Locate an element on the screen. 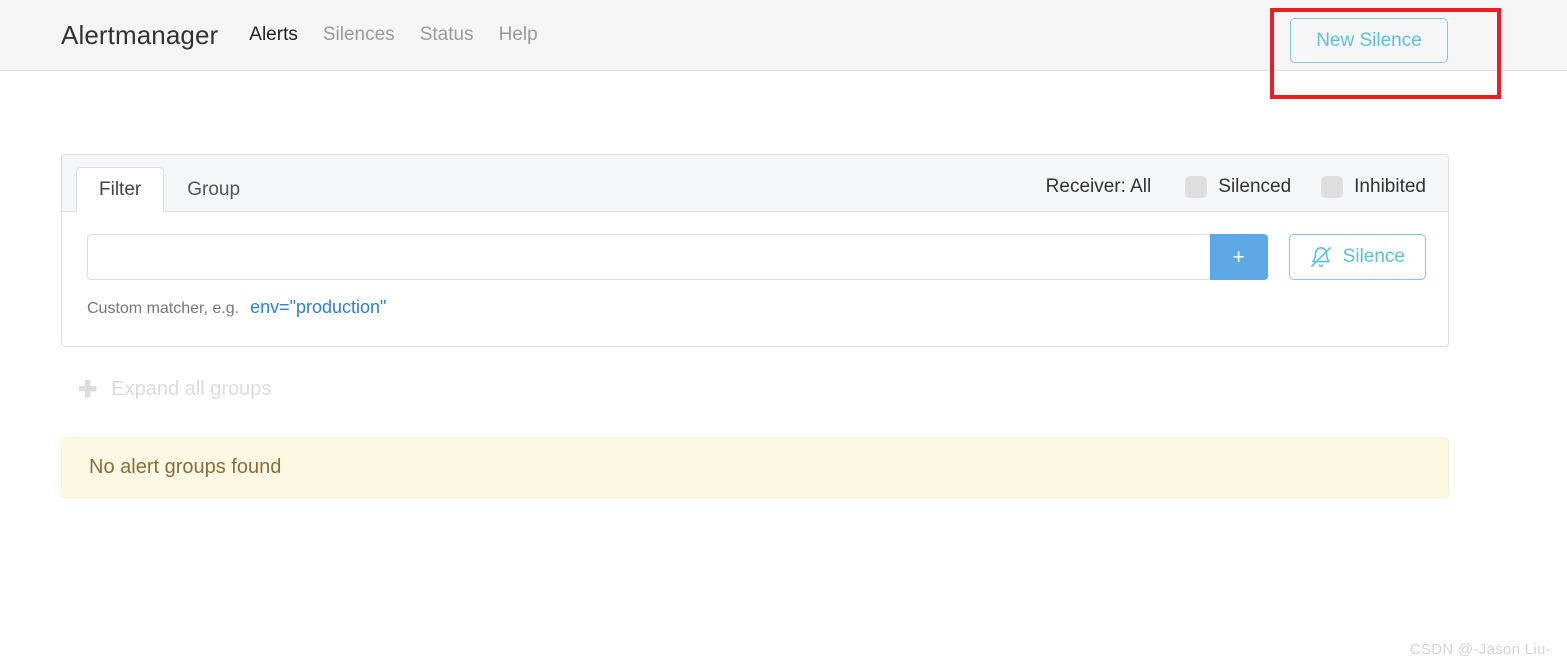 This screenshot has width=1567, height=666. add-matcher-button: + is located at coordinates (1238, 257).